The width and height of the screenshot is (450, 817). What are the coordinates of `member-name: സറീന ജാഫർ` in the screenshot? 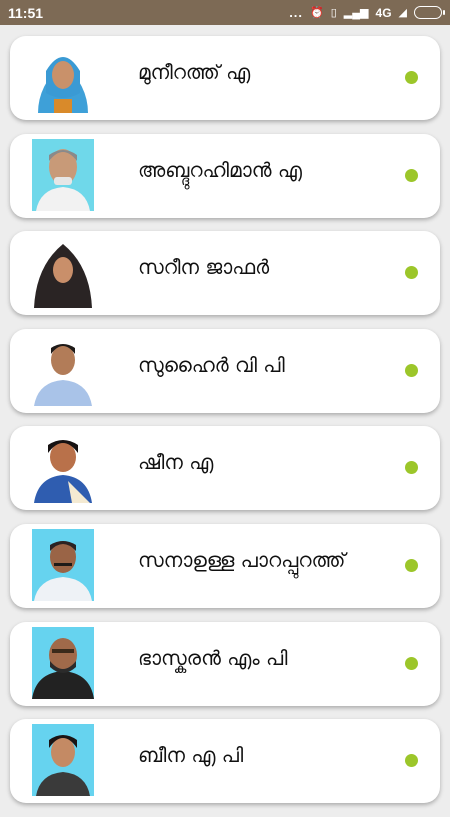 It's located at (204, 267).